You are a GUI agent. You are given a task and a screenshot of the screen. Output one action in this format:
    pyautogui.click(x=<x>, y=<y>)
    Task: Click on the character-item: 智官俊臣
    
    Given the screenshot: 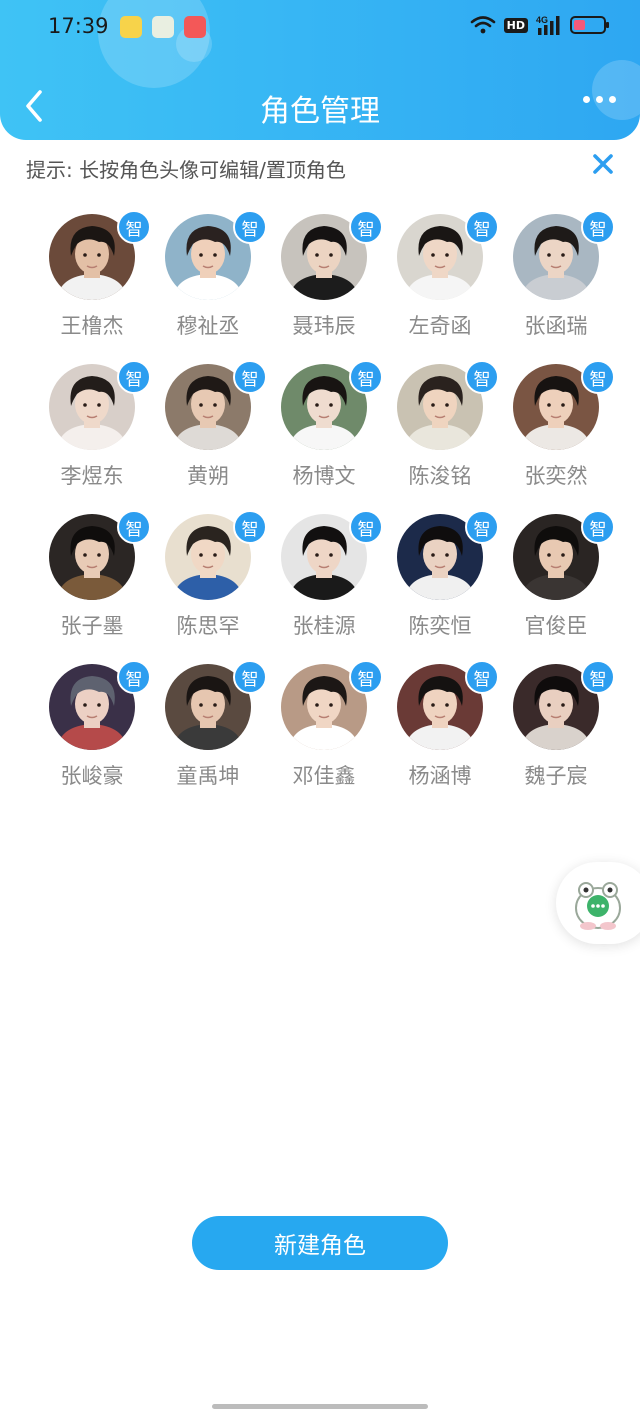 What is the action you would take?
    pyautogui.click(x=556, y=577)
    